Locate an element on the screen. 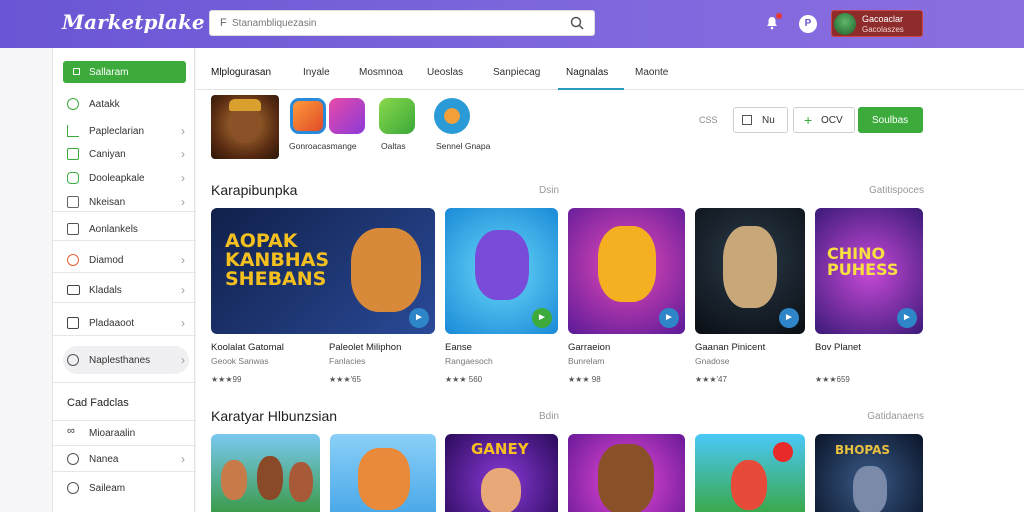 This screenshot has width=1024, height=512. search-input: Stanambliquezasin is located at coordinates (274, 23).